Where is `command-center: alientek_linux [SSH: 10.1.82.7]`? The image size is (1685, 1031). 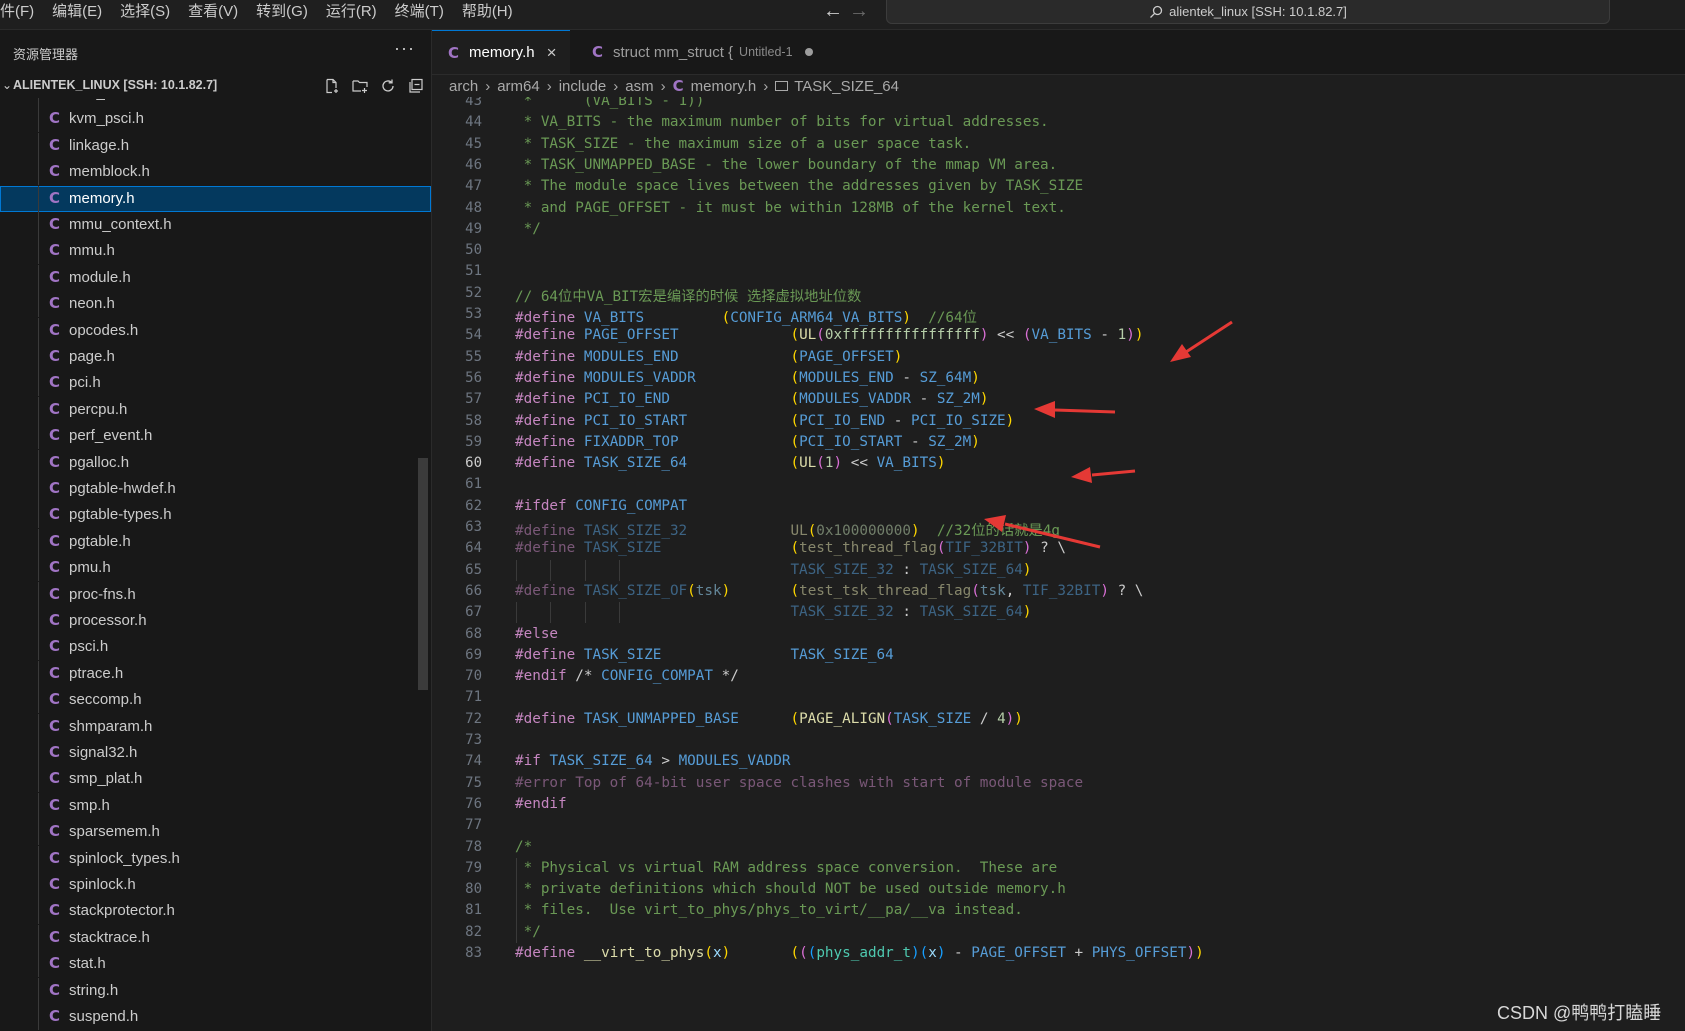 command-center: alientek_linux [SSH: 10.1.82.7] is located at coordinates (1248, 12).